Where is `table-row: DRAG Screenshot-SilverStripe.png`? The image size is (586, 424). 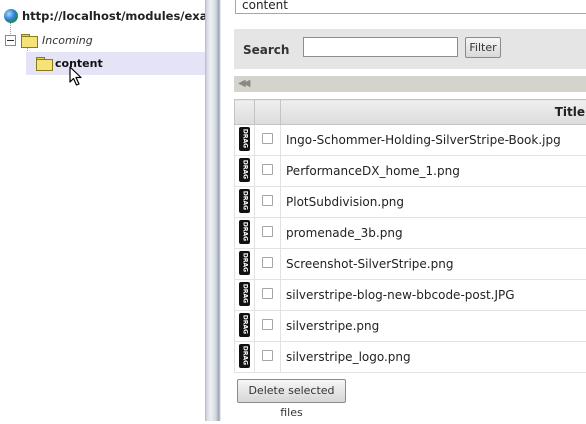 table-row: DRAG Screenshot-SilverStripe.png is located at coordinates (410, 264).